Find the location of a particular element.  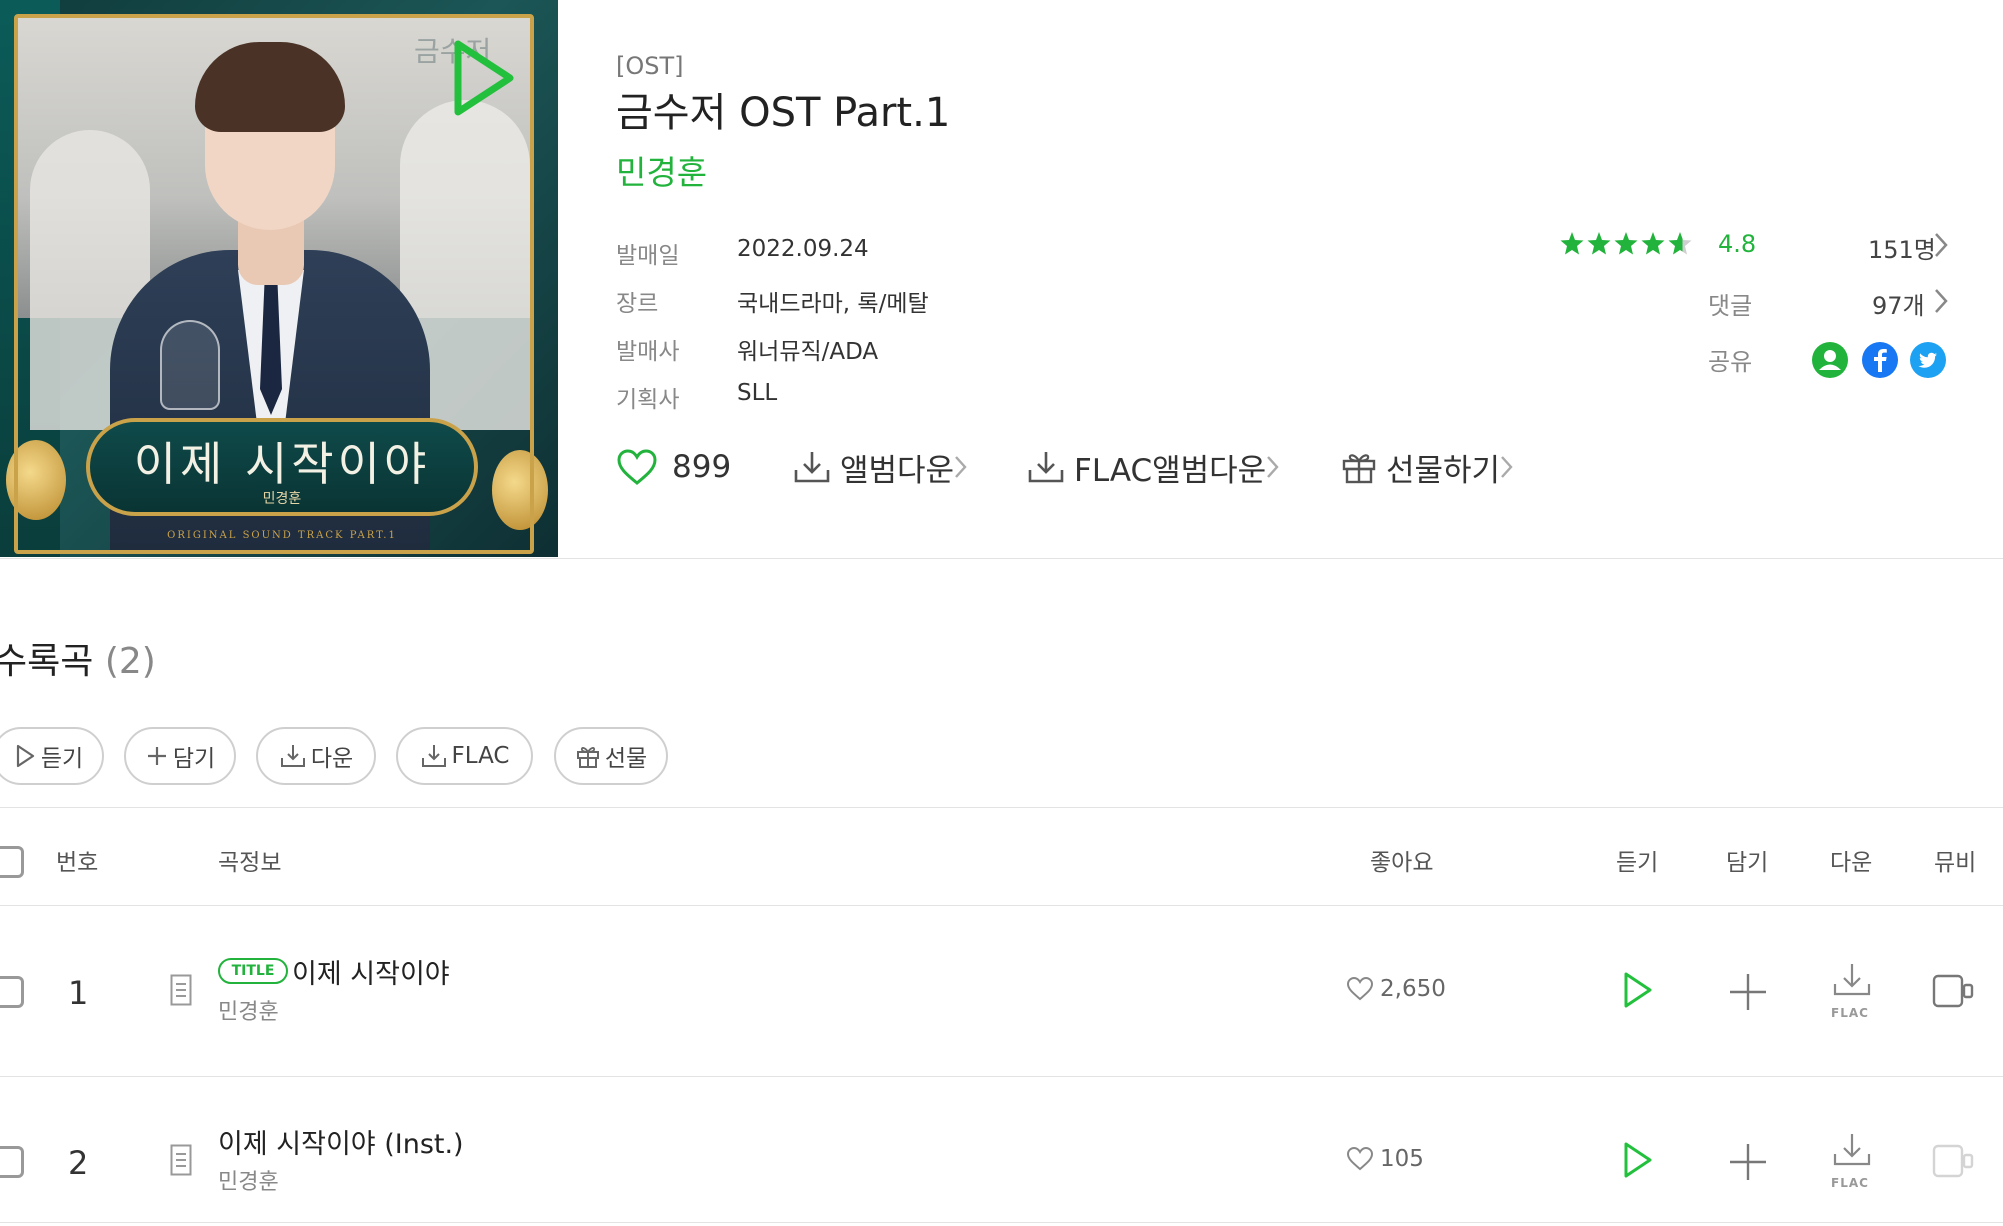

agency-value: SLL is located at coordinates (757, 393).